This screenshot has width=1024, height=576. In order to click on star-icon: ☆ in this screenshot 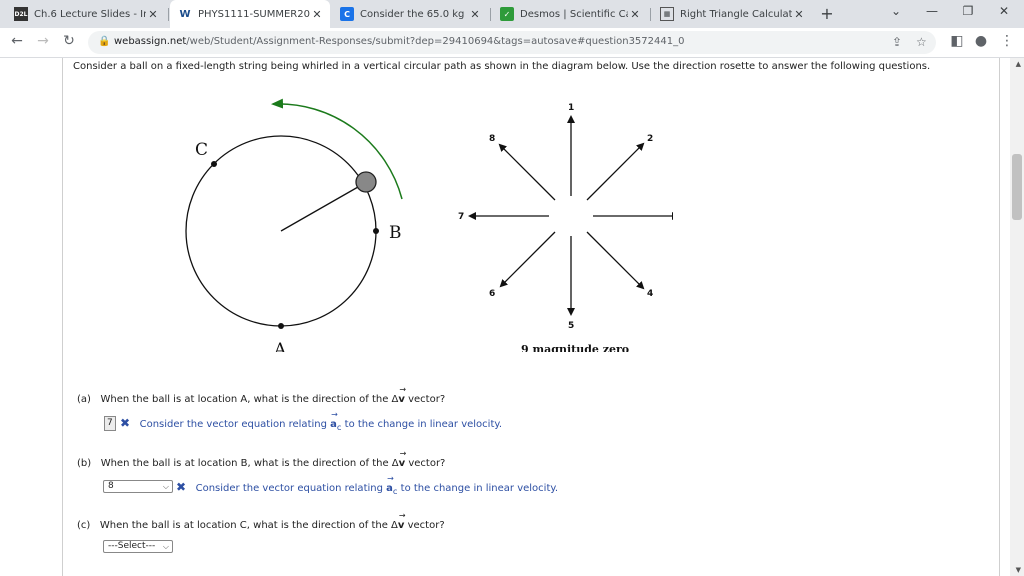, I will do `click(921, 42)`.